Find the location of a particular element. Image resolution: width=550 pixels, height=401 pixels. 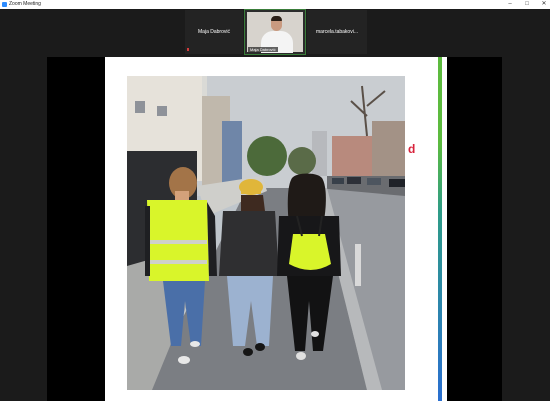

slide-accent-bar is located at coordinates (440, 229).